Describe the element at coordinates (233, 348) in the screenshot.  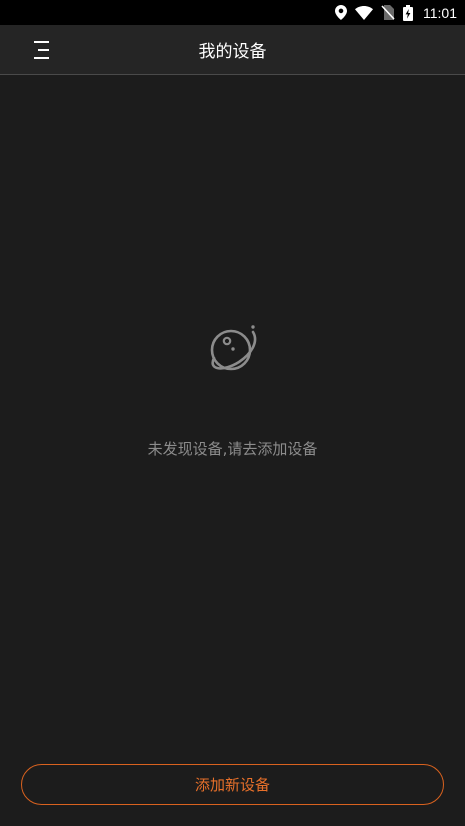
I see `planet-icon` at that location.